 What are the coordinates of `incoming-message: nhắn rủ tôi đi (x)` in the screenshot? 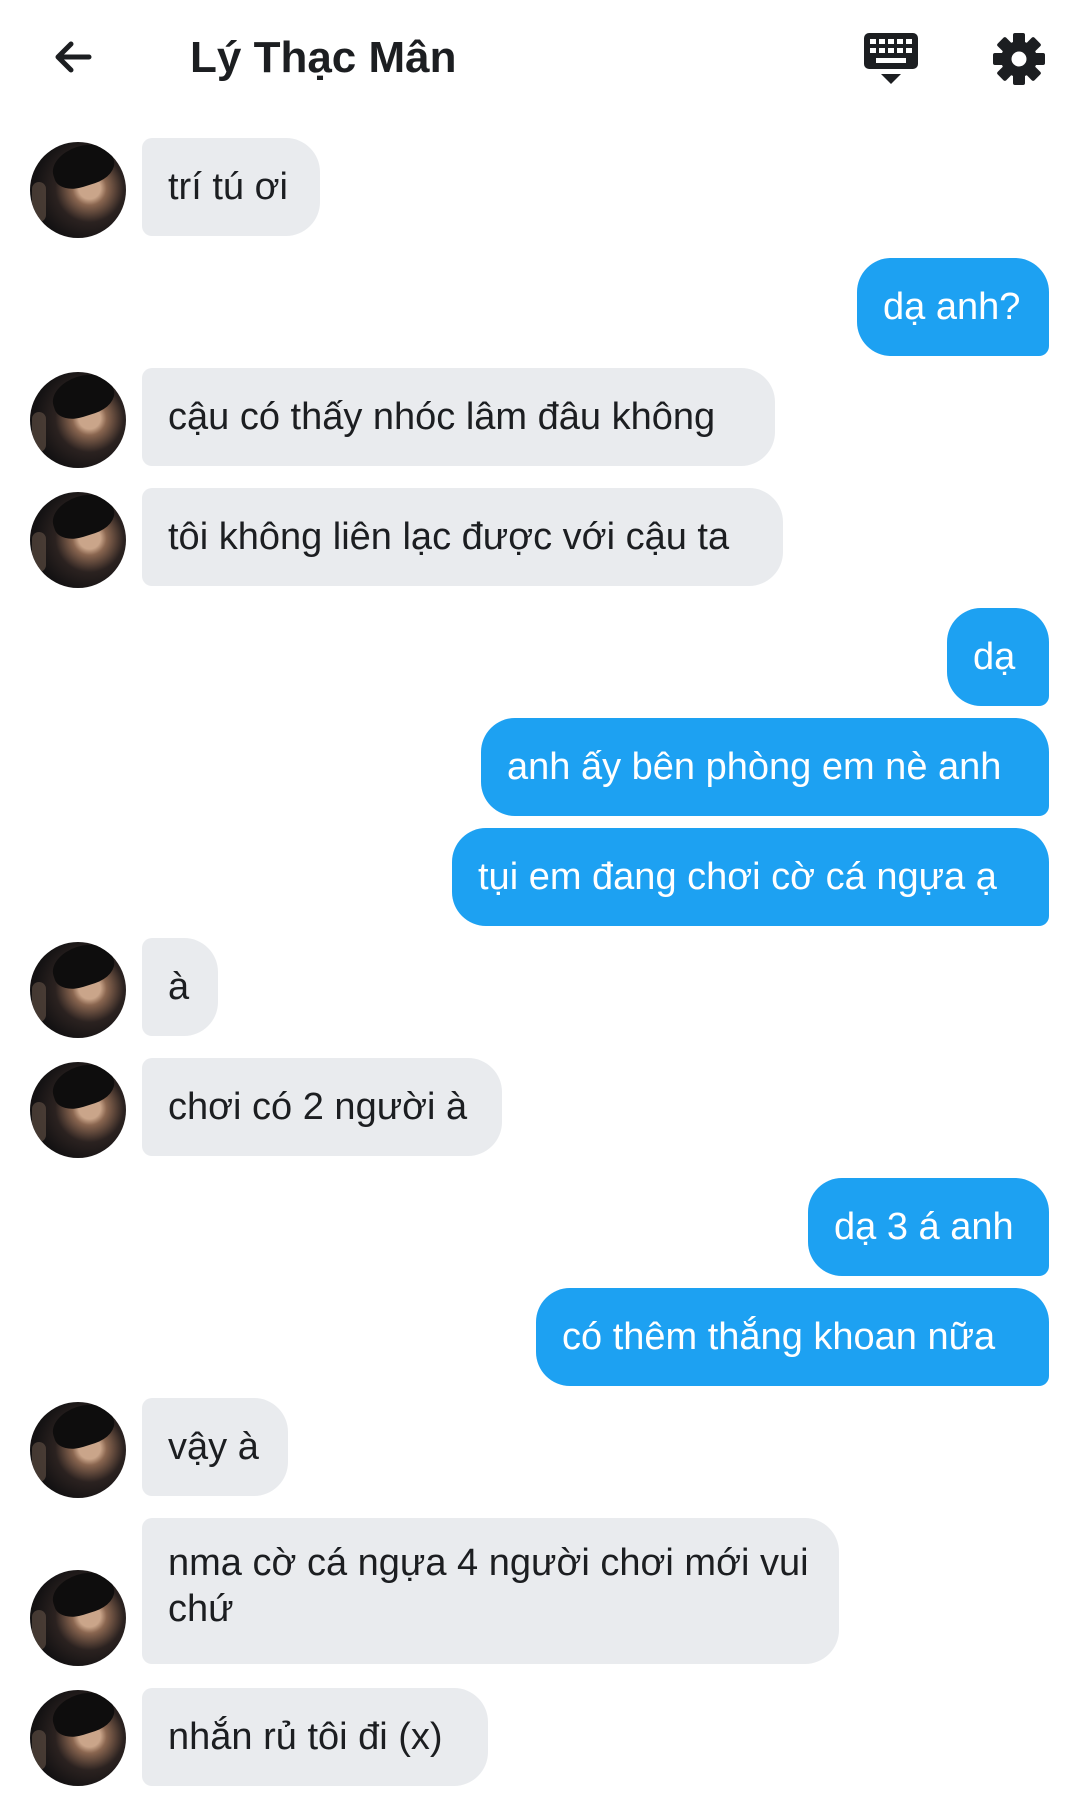 It's located at (315, 1737).